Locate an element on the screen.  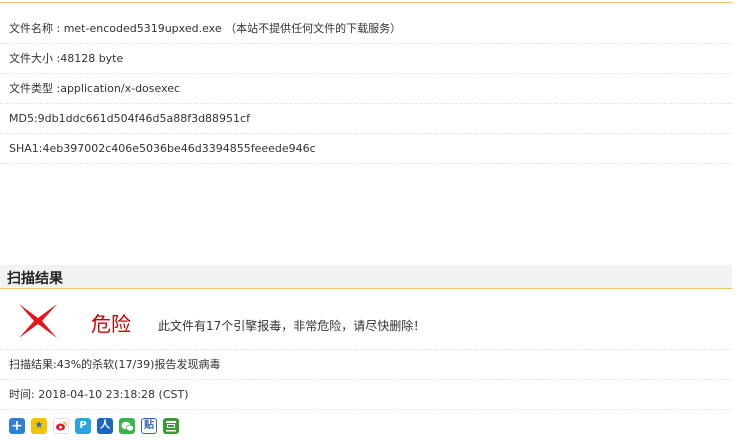
scan-result-header: 扫描结果 is located at coordinates (366, 277).